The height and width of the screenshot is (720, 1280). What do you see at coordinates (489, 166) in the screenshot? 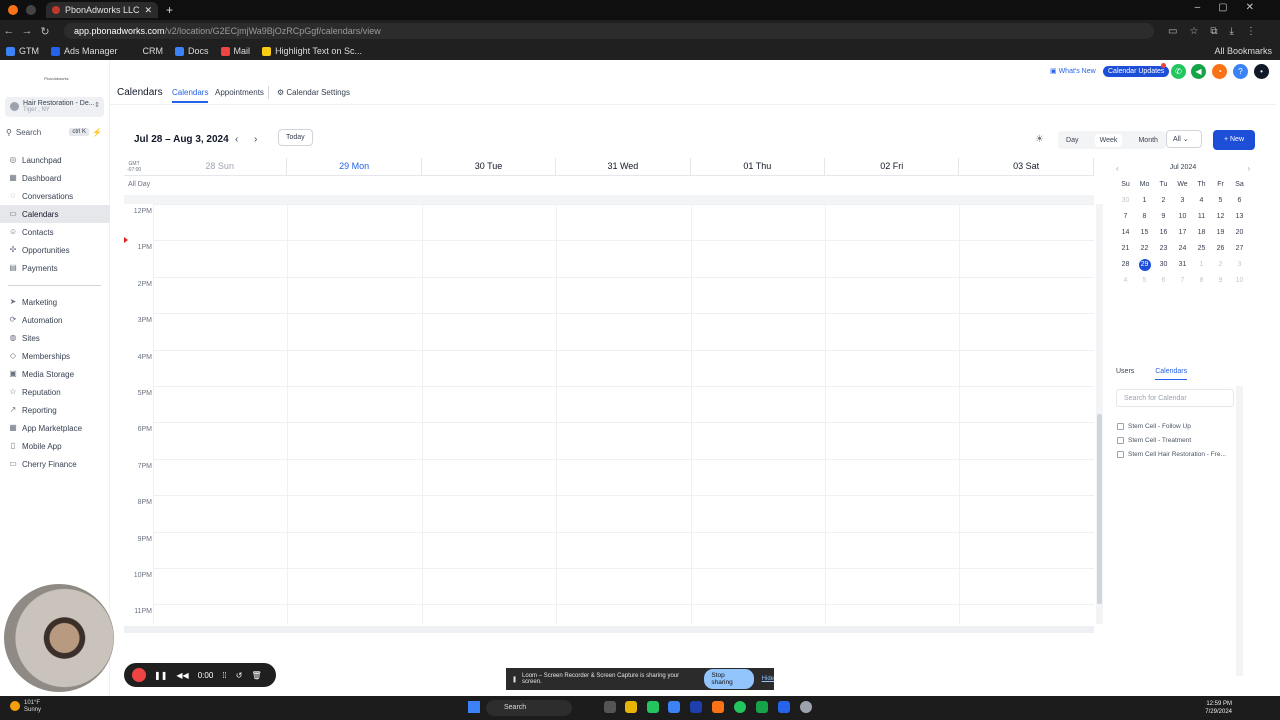
I see `day-header: 30 Tue` at bounding box center [489, 166].